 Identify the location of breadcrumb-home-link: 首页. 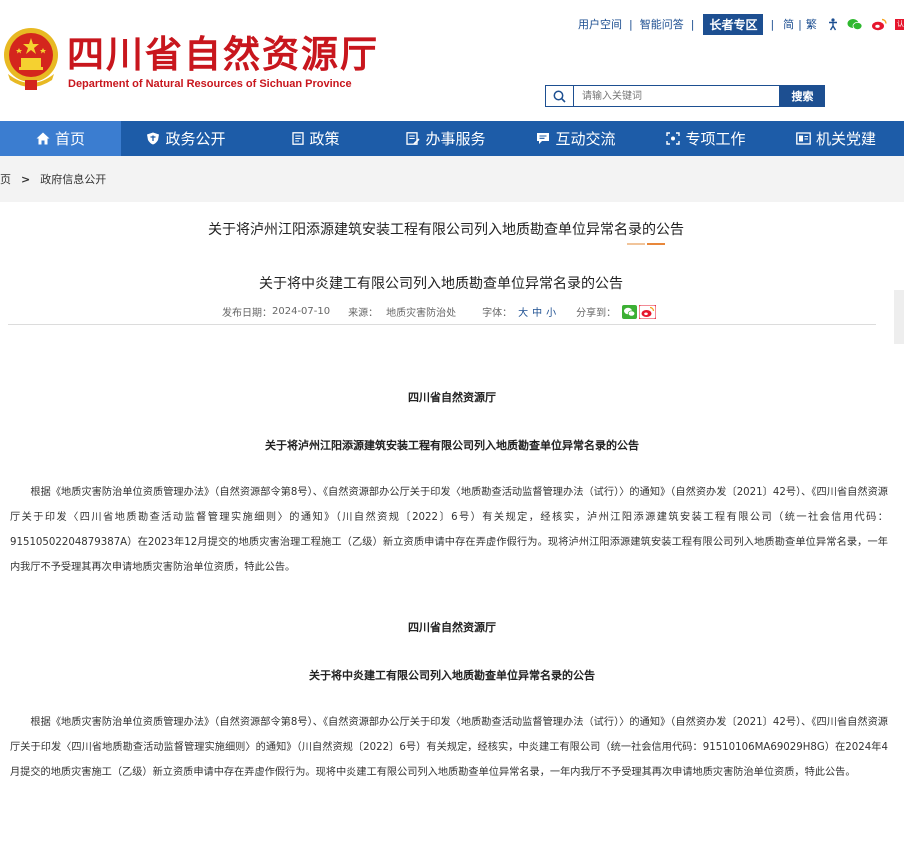
(5, 179).